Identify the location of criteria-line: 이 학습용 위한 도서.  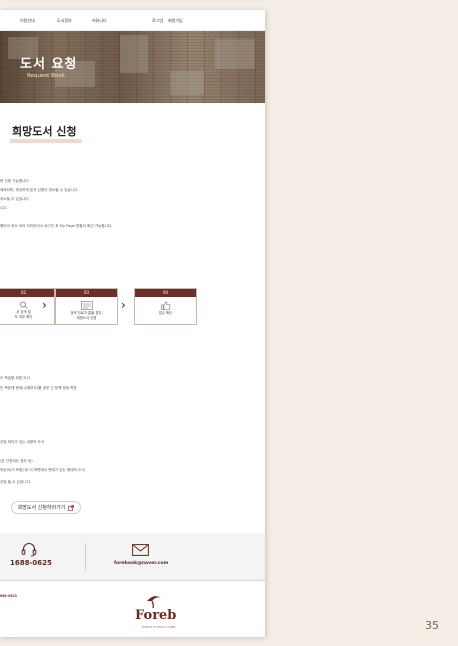
(15, 378).